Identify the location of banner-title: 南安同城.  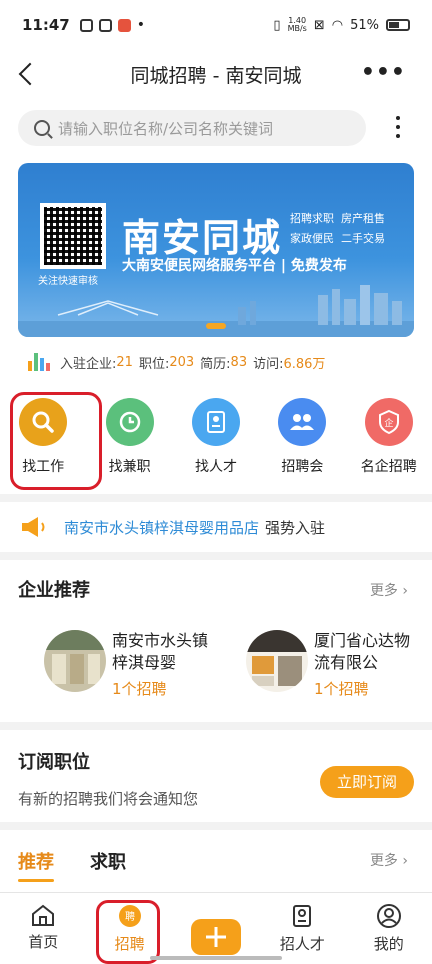
(202, 238).